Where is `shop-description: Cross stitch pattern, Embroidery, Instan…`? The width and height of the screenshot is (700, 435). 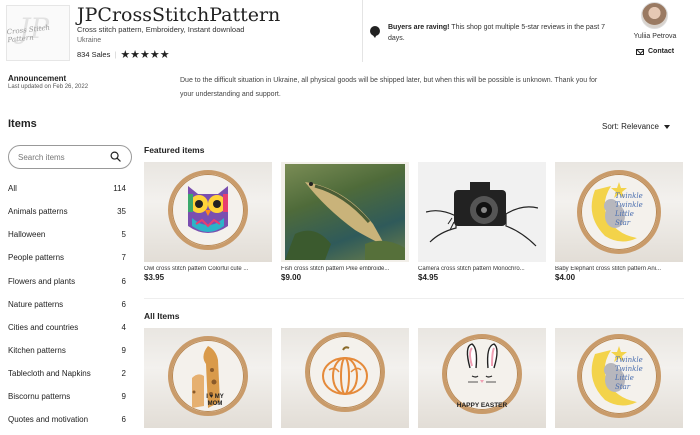
shop-description: Cross stitch pattern, Embroidery, Instan… is located at coordinates (161, 29).